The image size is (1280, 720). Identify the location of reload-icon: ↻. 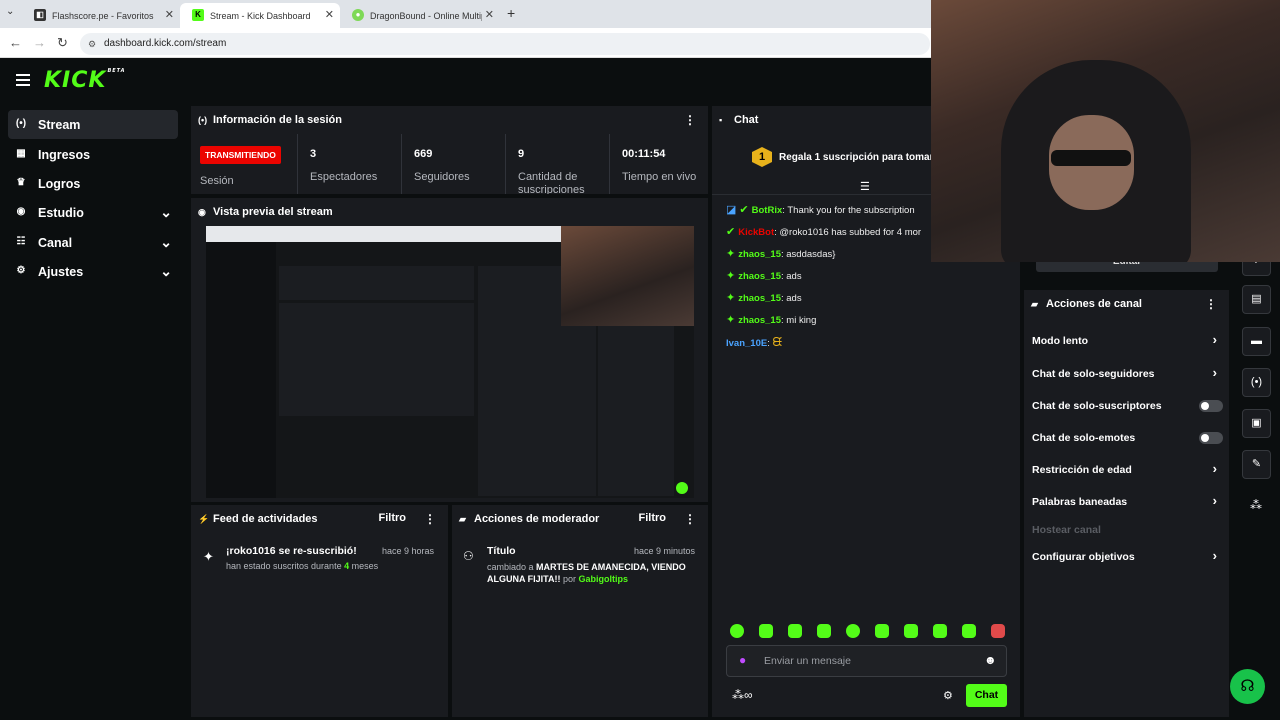
(62, 43).